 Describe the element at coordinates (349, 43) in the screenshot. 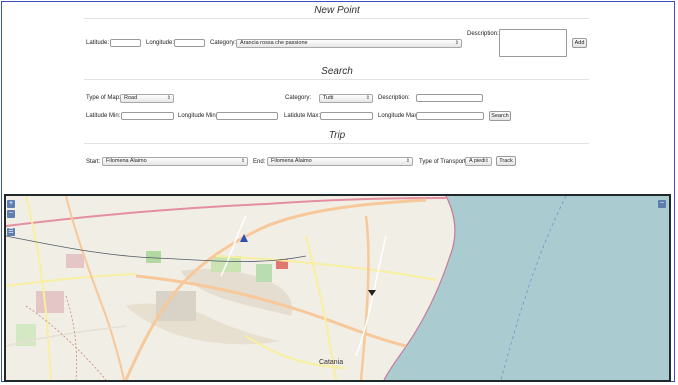

I see `category-select: Arancia rossa che passione ⇕` at that location.